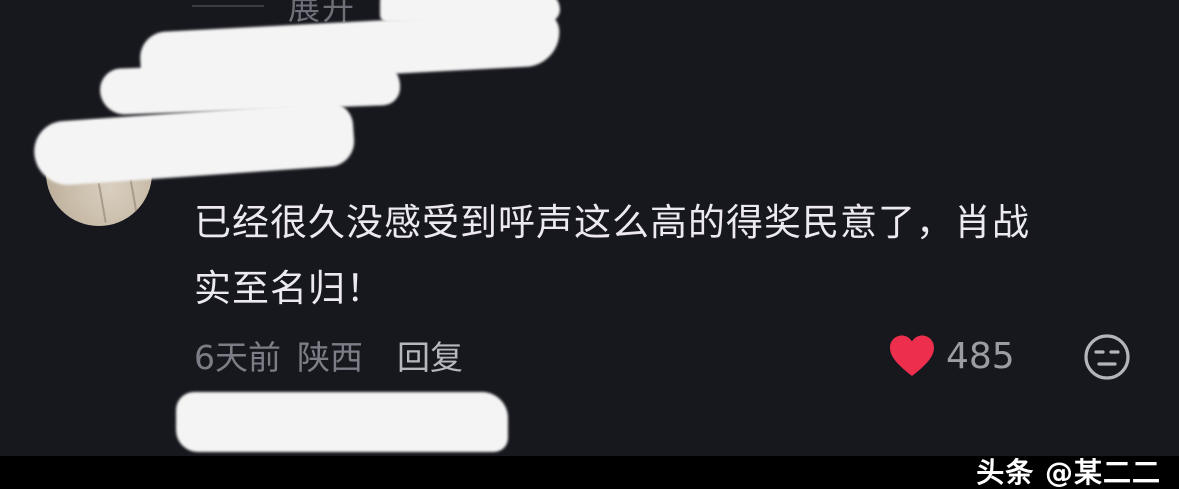 The width and height of the screenshot is (1179, 489). Describe the element at coordinates (1107, 357) in the screenshot. I see `emoji-icon` at that location.